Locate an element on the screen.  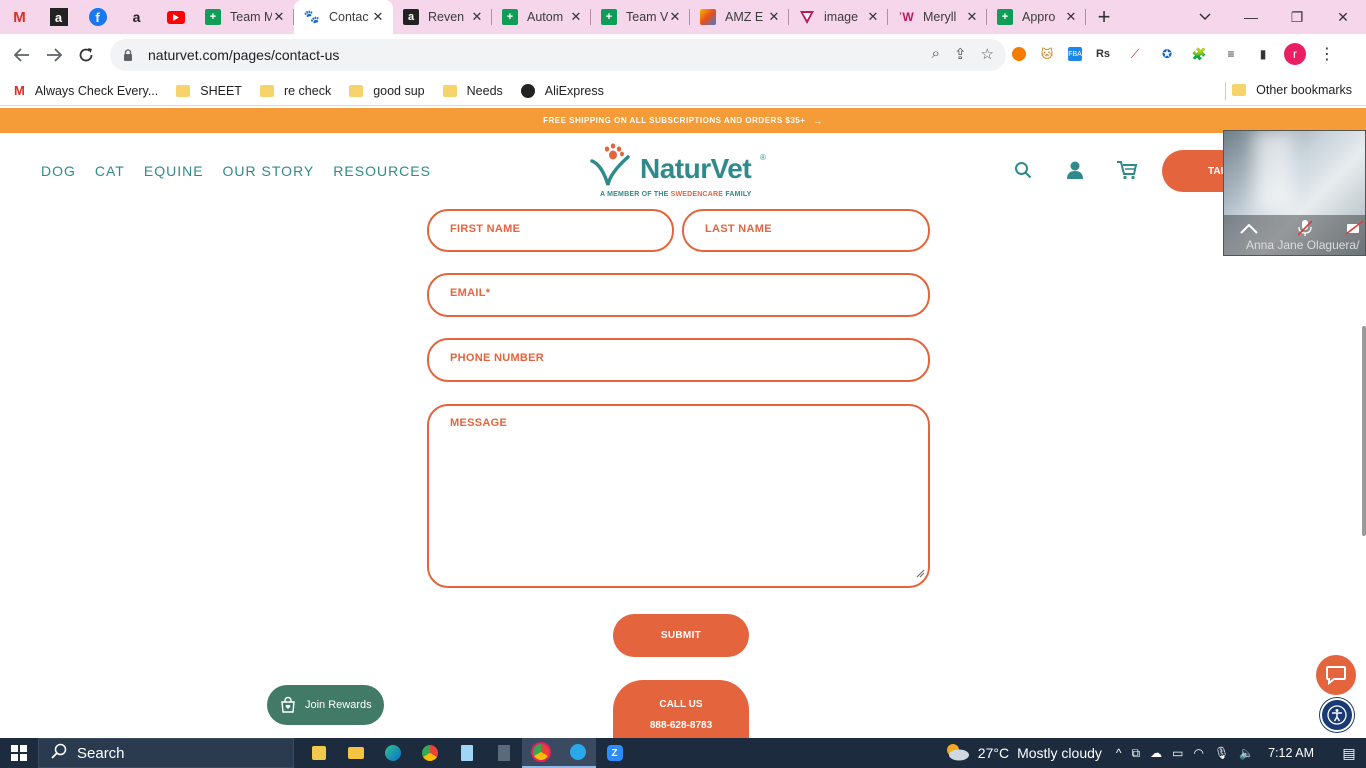
reload-button is located at coordinates (86, 55).